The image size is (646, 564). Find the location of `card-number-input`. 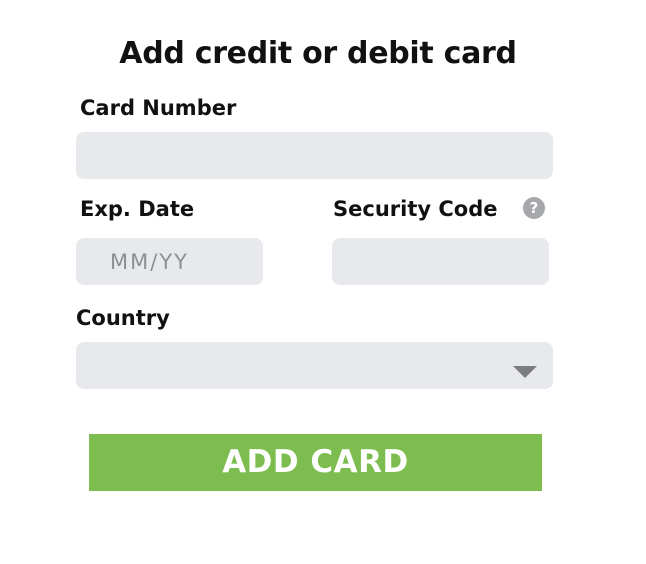

card-number-input is located at coordinates (314, 155).